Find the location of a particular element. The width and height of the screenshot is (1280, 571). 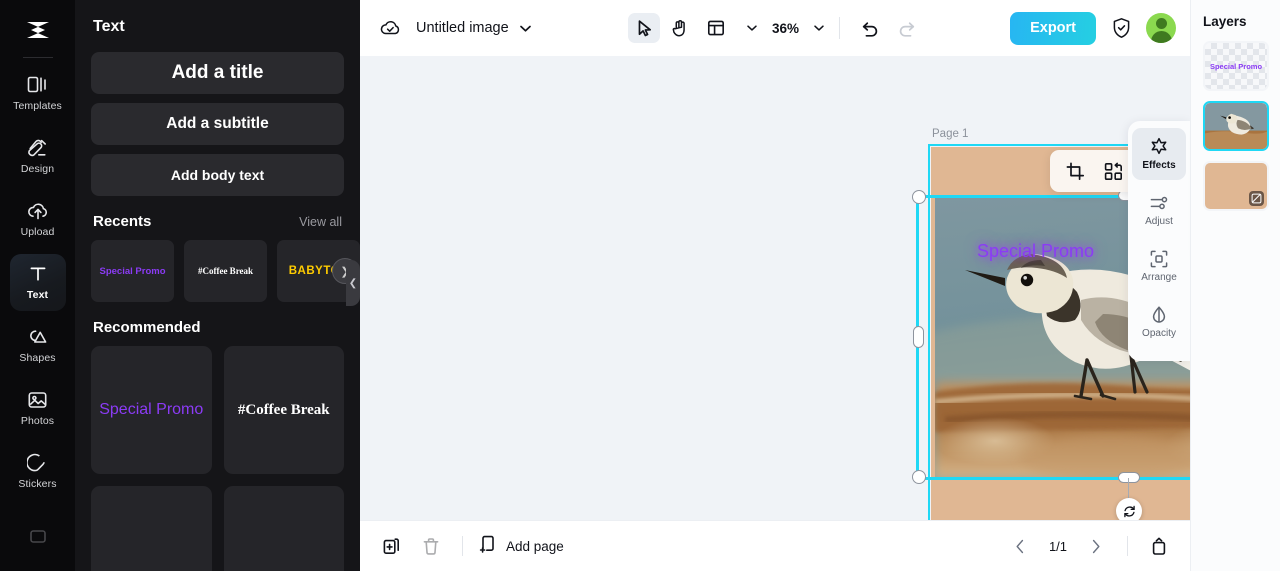

sidebar-item-stickers: Stickers is located at coordinates (38, 471).